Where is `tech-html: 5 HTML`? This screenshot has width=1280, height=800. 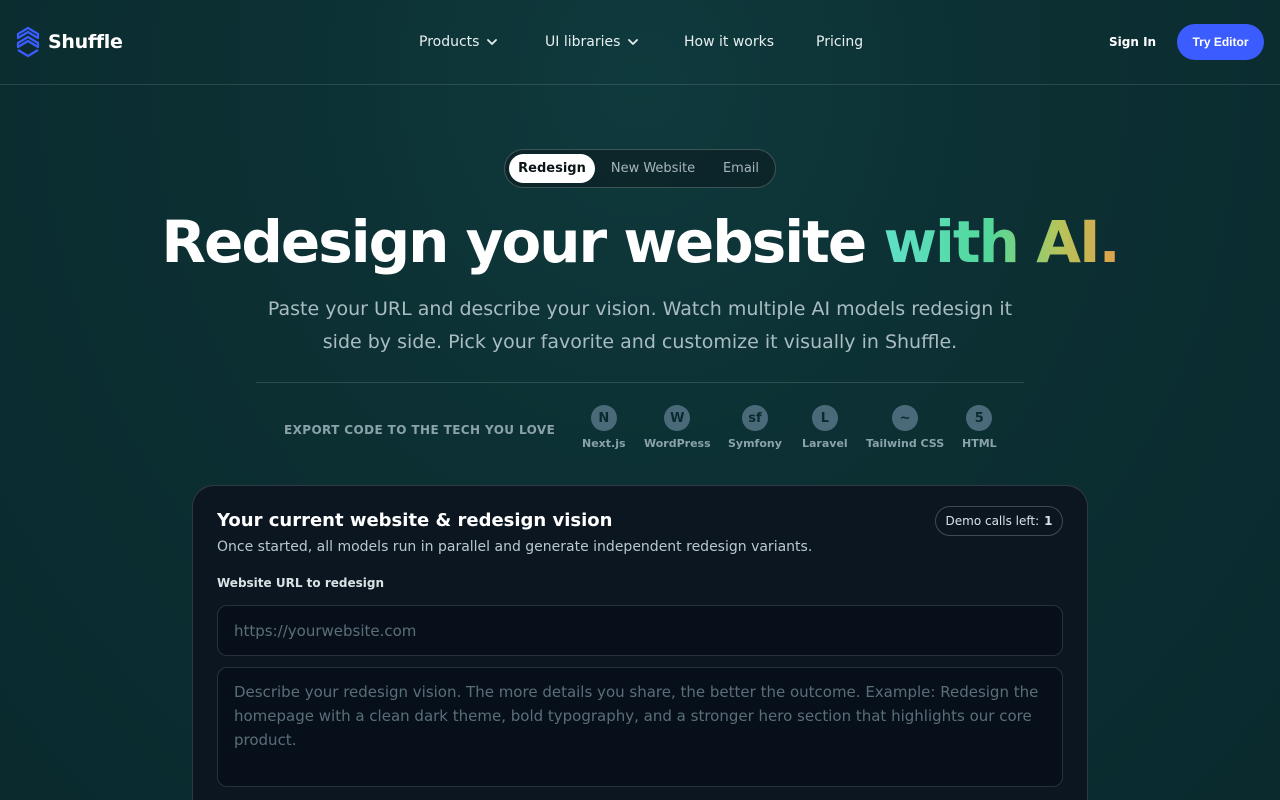 tech-html: 5 HTML is located at coordinates (979, 427).